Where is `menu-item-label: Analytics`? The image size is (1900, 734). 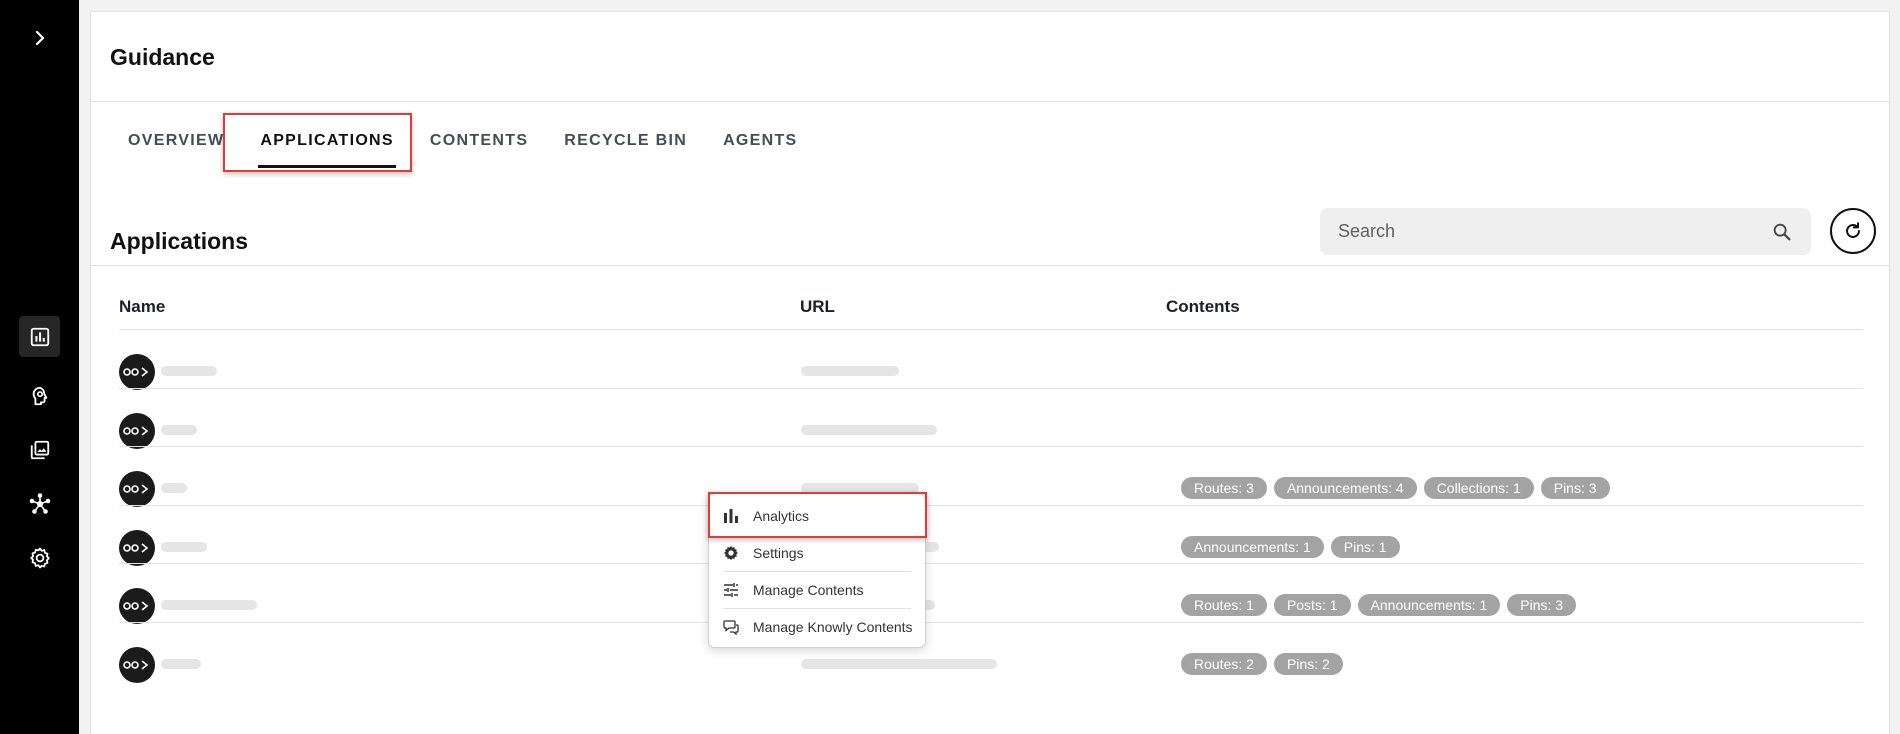
menu-item-label: Analytics is located at coordinates (781, 515).